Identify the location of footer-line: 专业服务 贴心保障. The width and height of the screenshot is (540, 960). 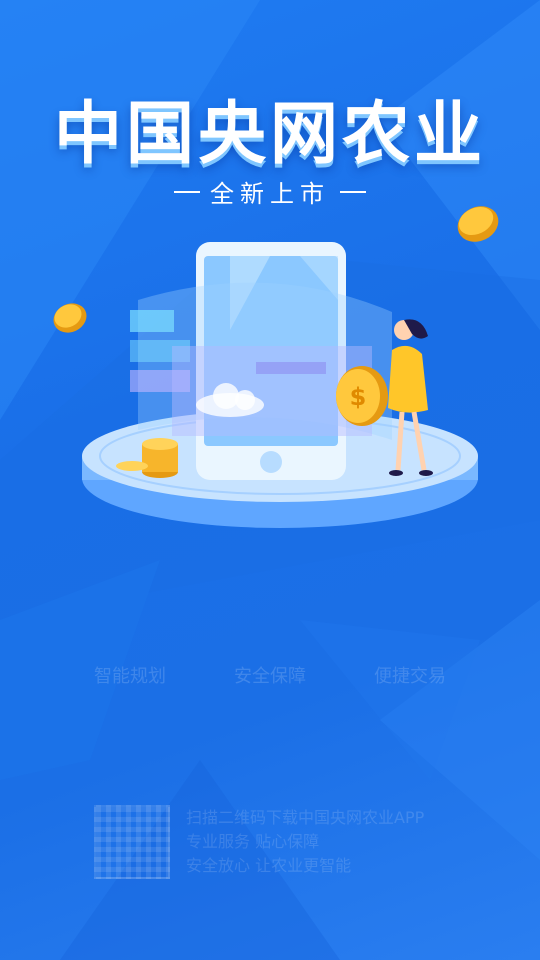
(253, 841).